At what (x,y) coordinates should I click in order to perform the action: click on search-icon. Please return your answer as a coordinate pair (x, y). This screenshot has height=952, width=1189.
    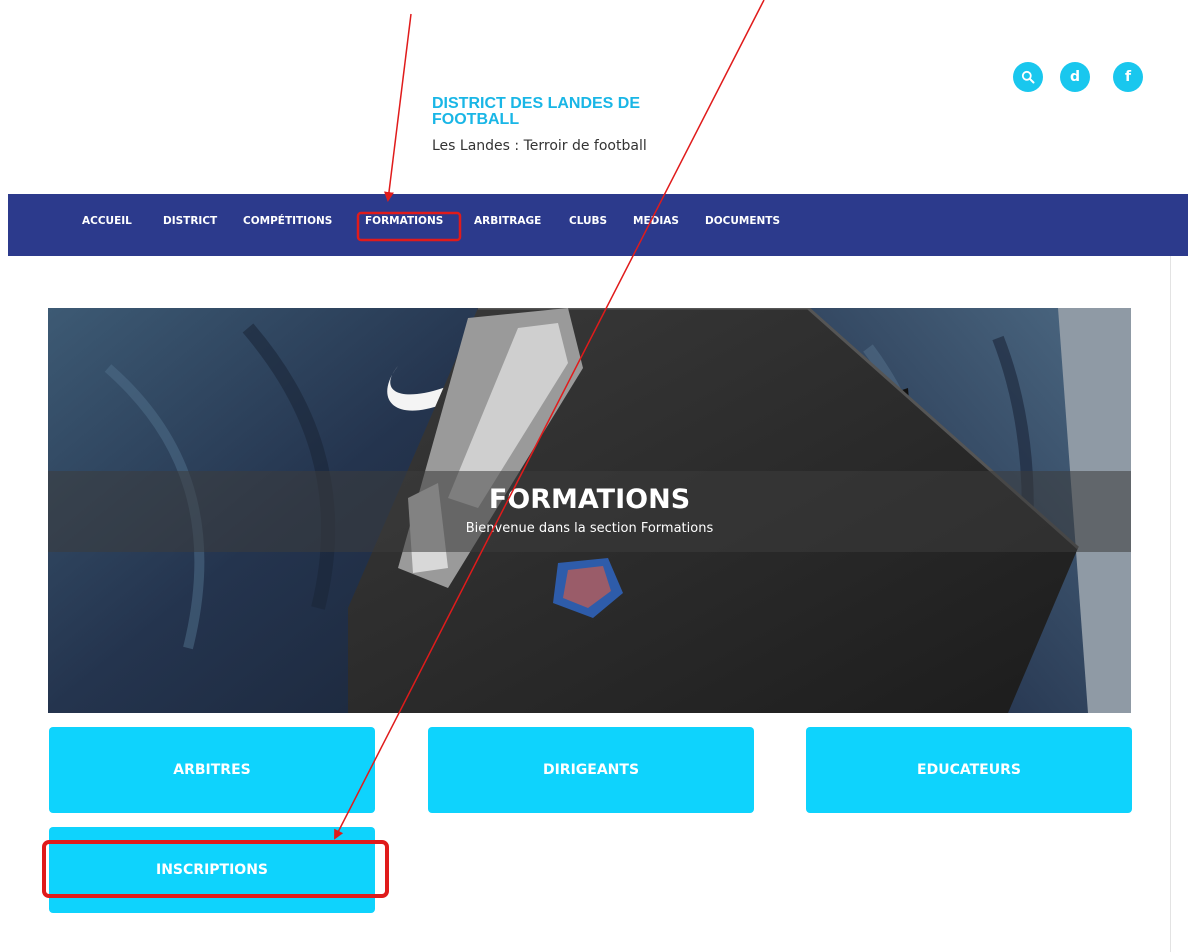
    Looking at the image, I should click on (1028, 77).